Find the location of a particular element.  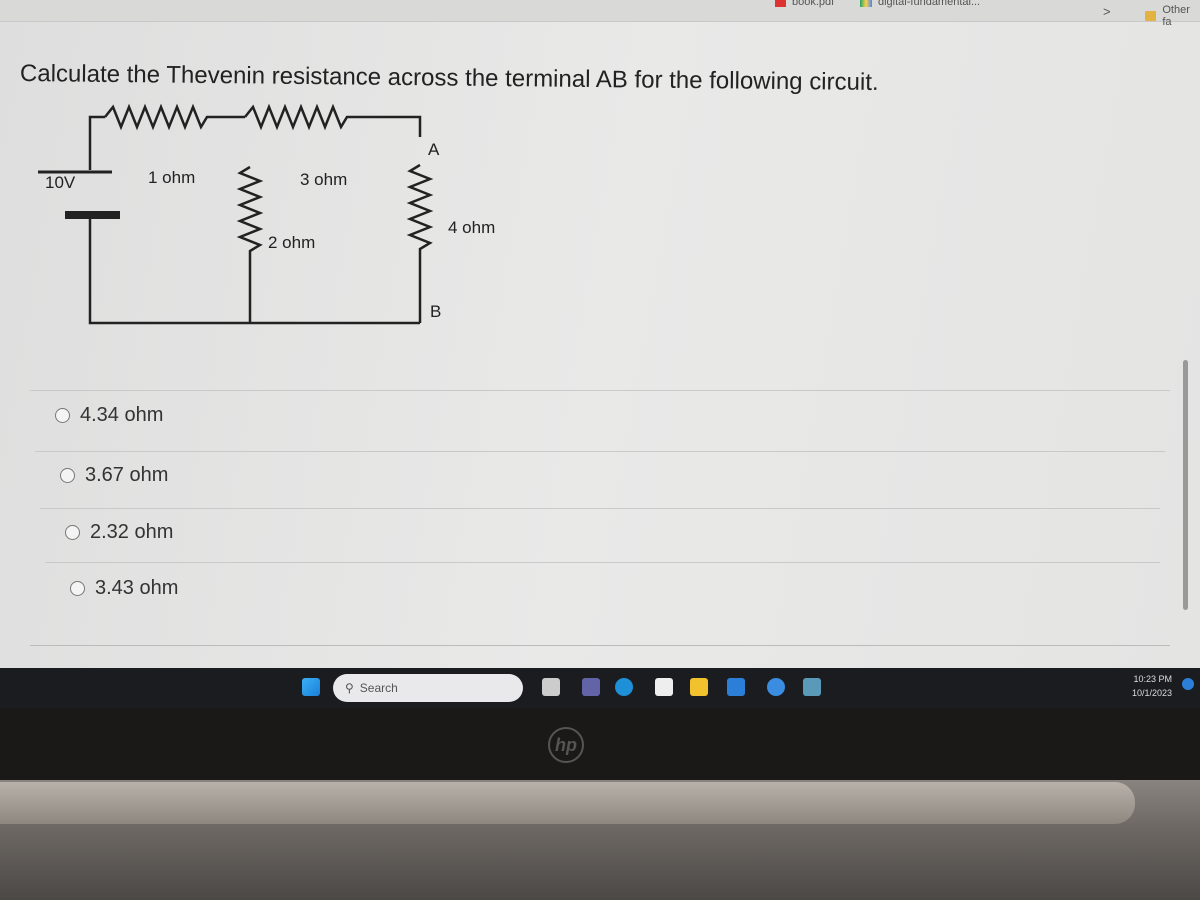

terminal-a-label: A is located at coordinates (434, 149).